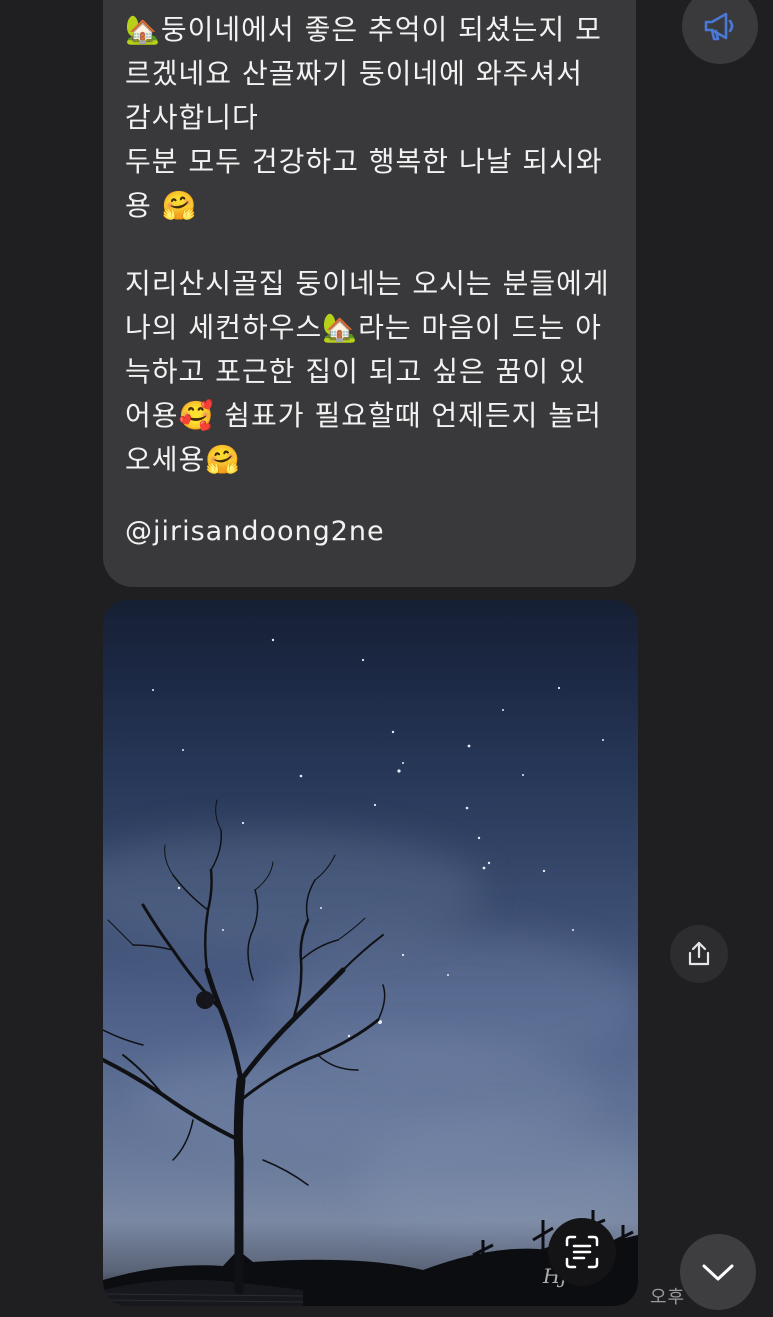  Describe the element at coordinates (363, 29) in the screenshot. I see `message-line: 🏡둥이네에서 좋은 추억이 되셨는지 모` at that location.